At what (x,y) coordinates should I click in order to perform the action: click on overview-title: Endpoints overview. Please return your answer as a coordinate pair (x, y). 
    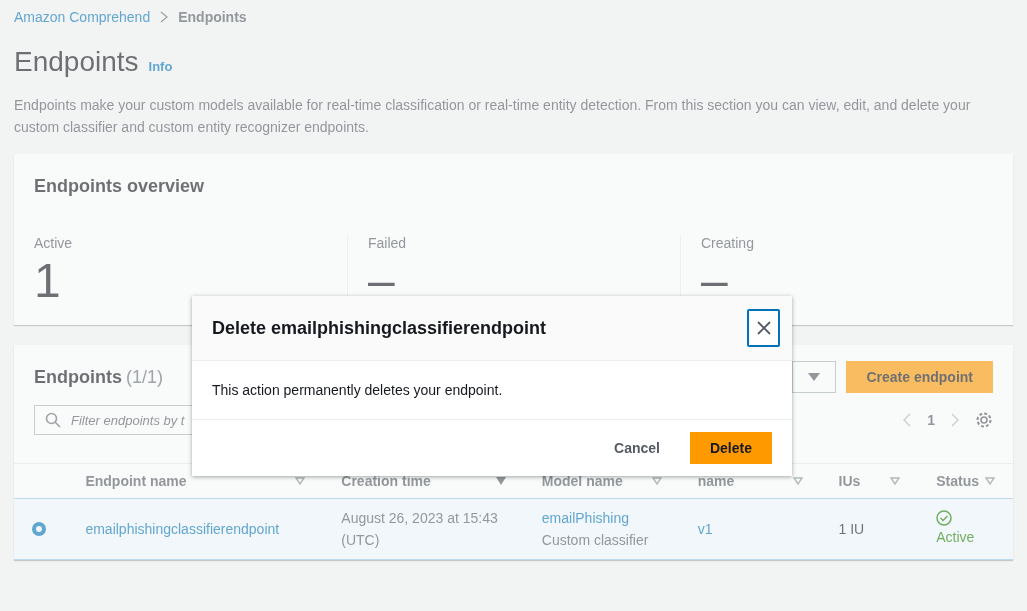
    Looking at the image, I should click on (119, 186).